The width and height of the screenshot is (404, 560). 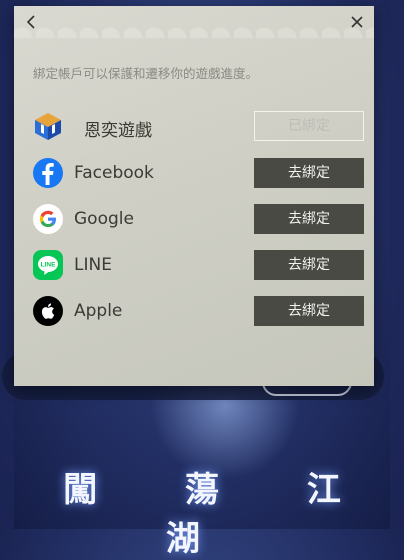 What do you see at coordinates (309, 126) in the screenshot?
I see `bound-status-button: 已綁定` at bounding box center [309, 126].